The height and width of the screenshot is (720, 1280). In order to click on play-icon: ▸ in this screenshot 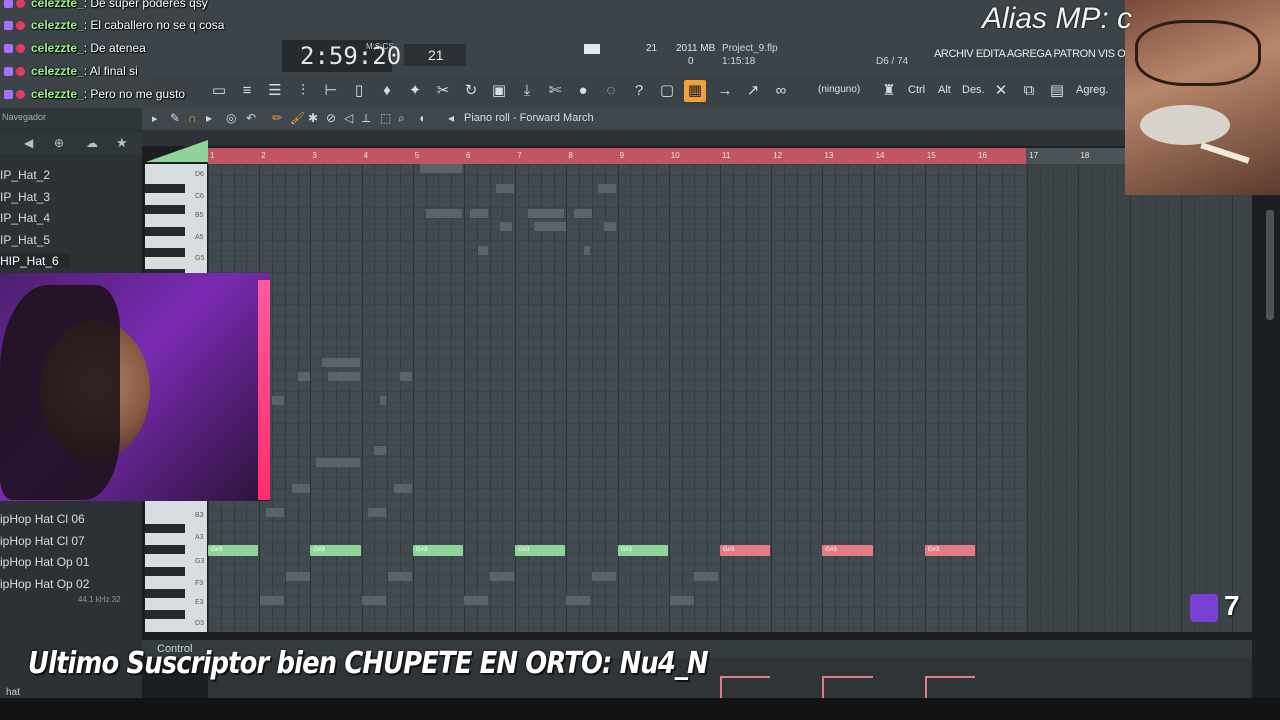, I will do `click(209, 118)`.